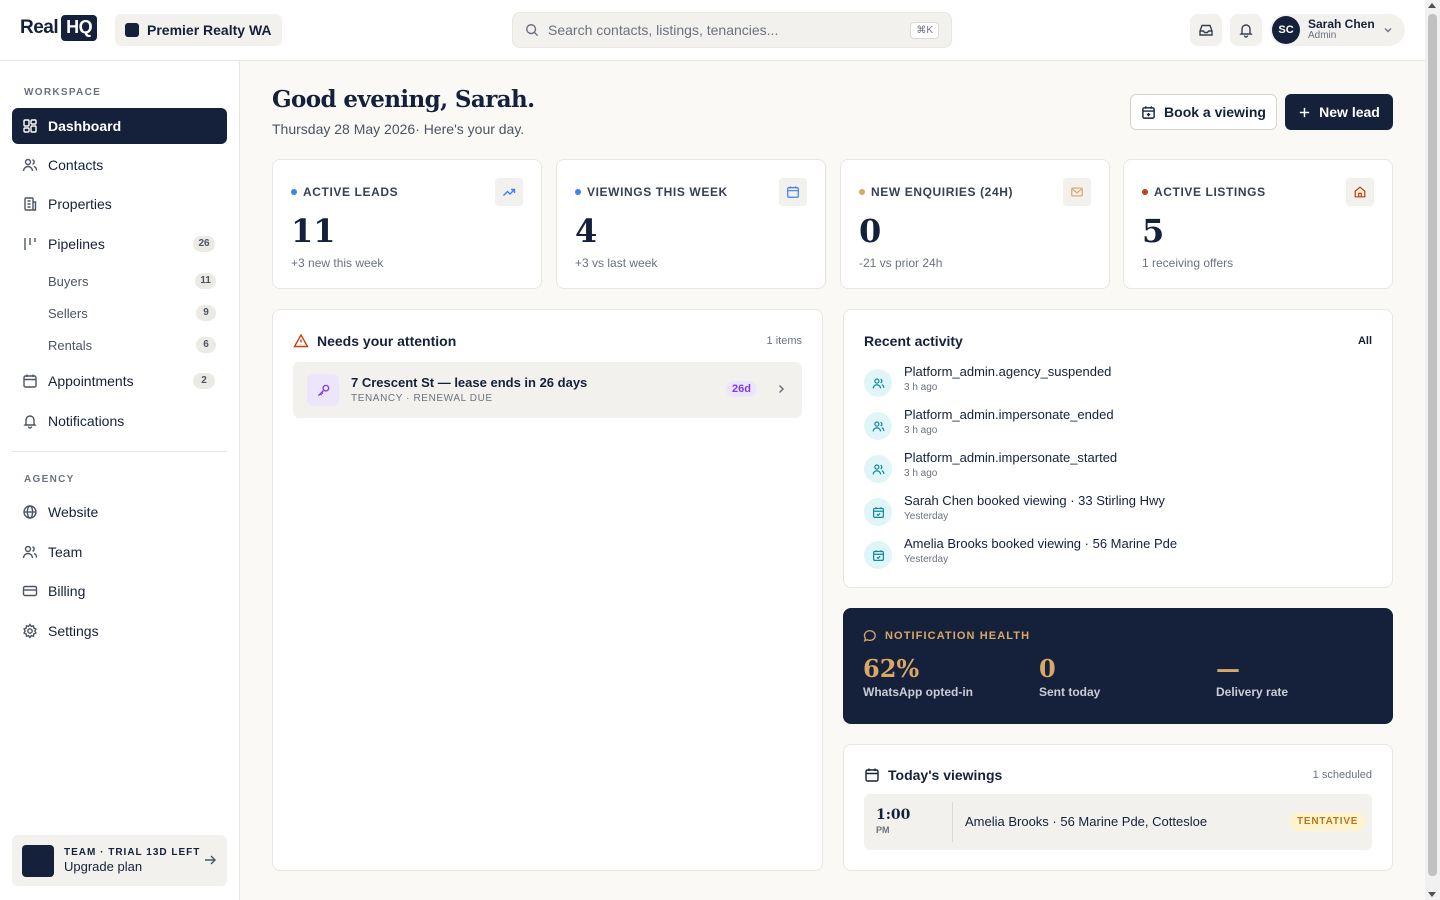 Image resolution: width=1440 pixels, height=900 pixels. Describe the element at coordinates (1365, 341) in the screenshot. I see `view-all-link: All` at that location.